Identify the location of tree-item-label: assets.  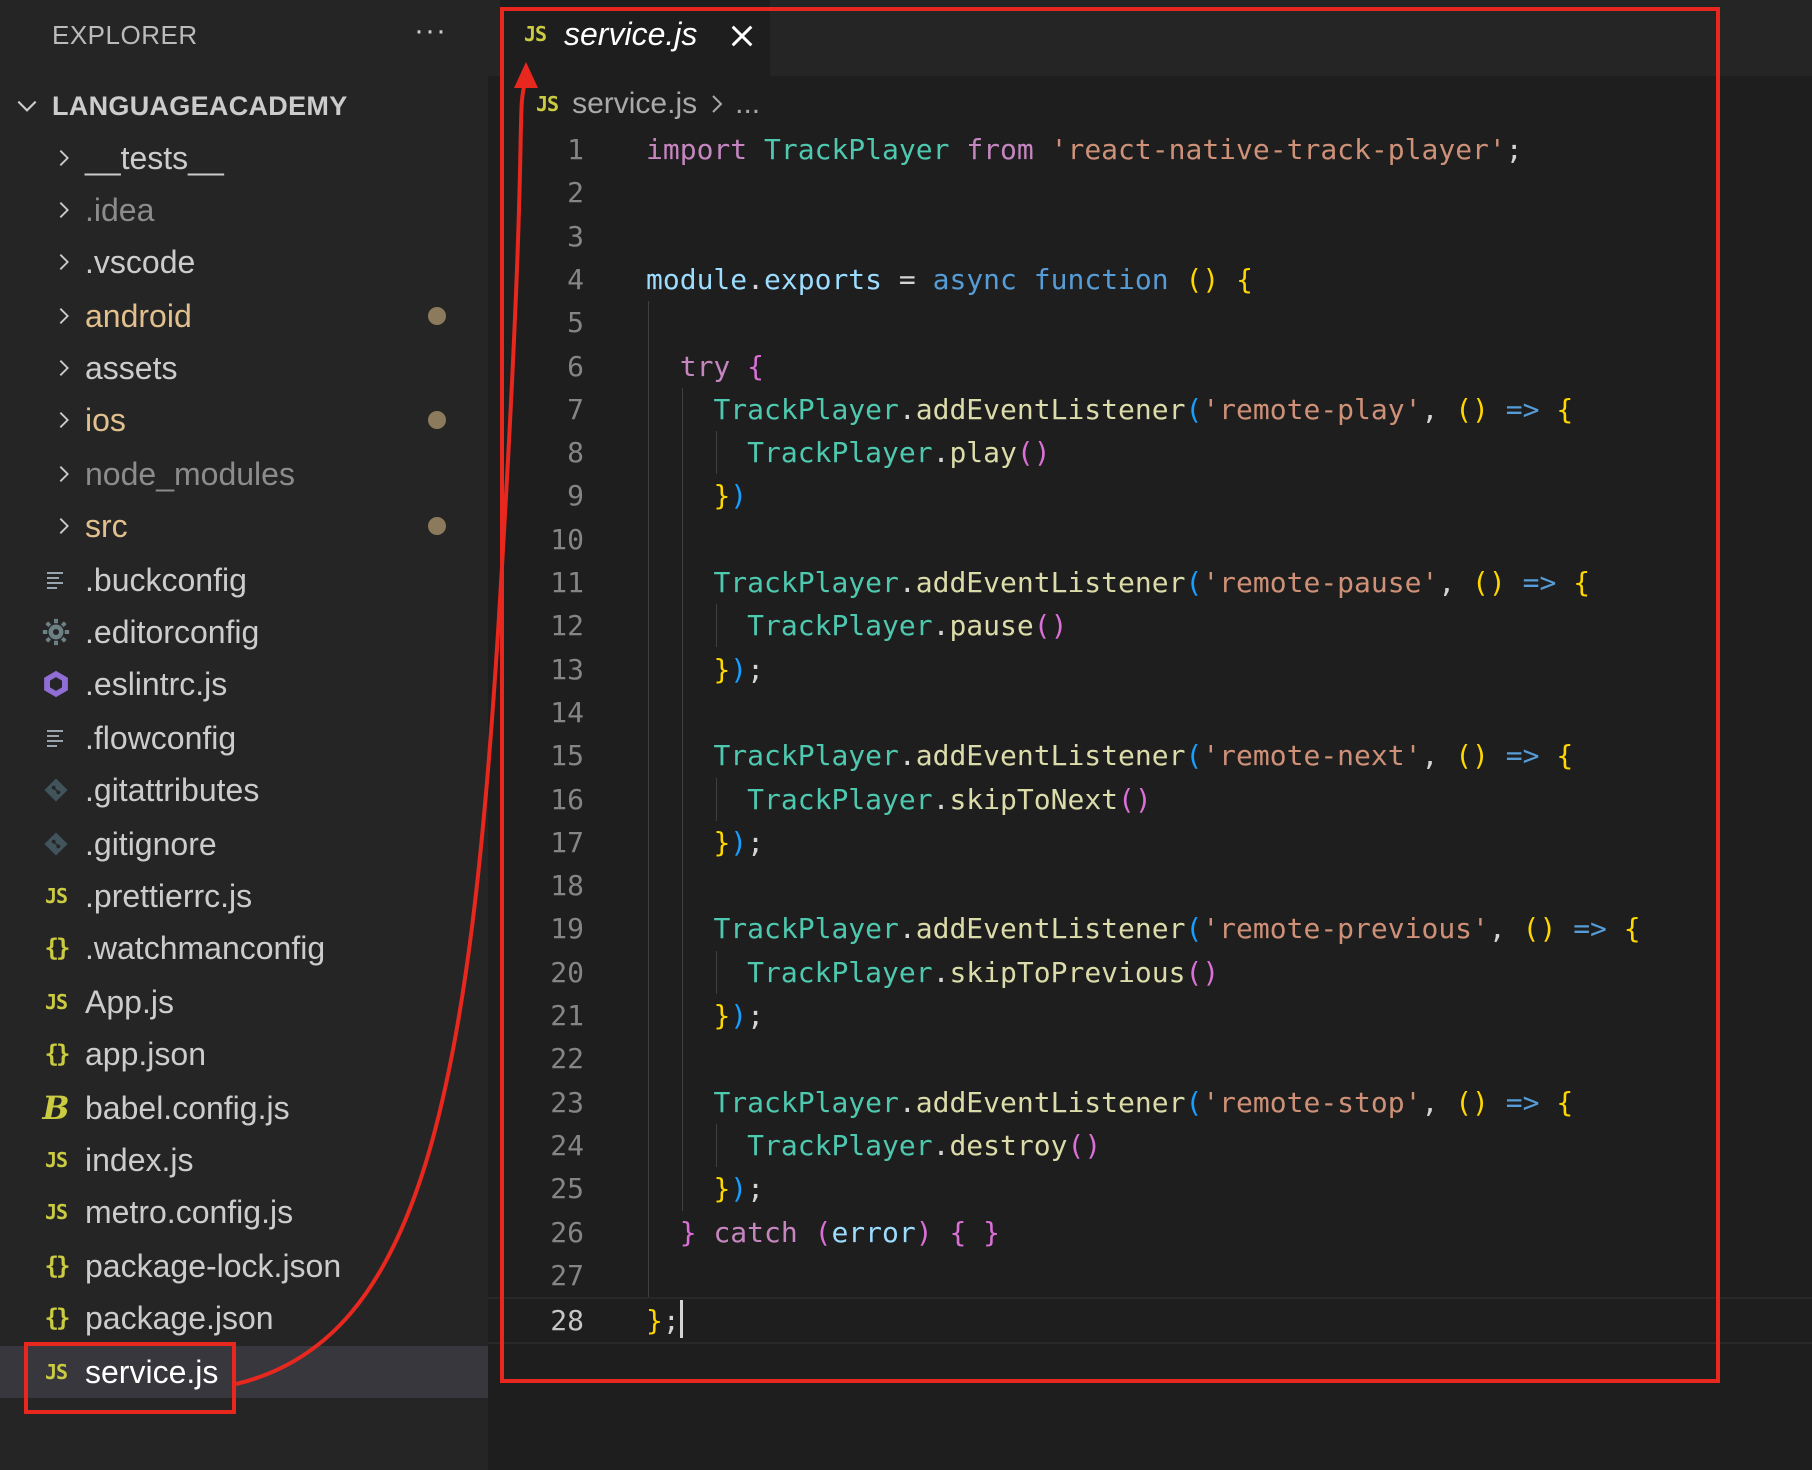
(131, 367).